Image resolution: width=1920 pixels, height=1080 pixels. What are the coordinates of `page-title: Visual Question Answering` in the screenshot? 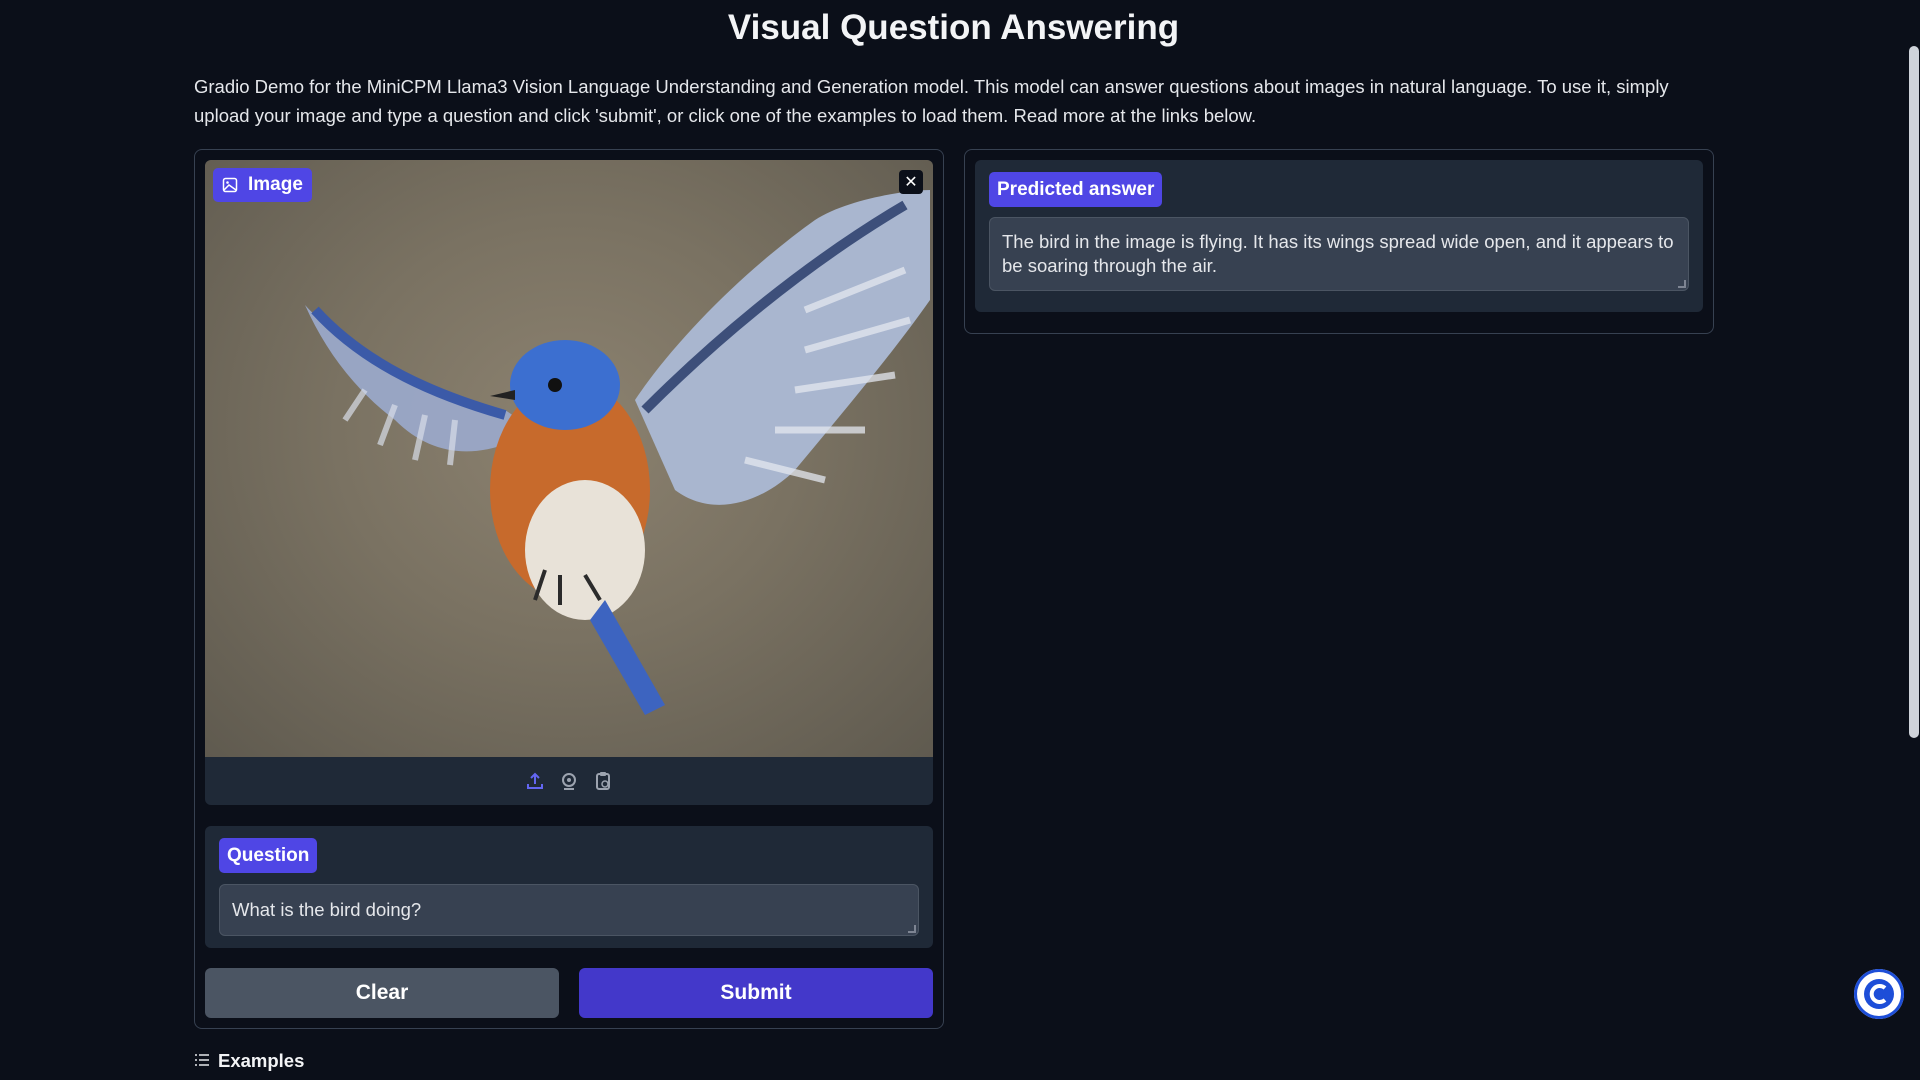 It's located at (953, 27).